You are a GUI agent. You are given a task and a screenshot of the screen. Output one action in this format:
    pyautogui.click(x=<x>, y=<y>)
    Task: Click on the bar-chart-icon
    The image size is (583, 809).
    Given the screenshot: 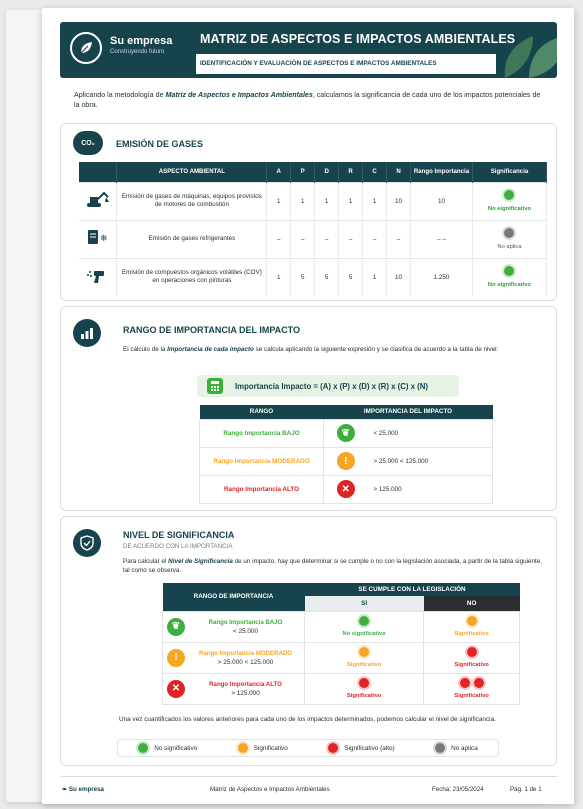 What is the action you would take?
    pyautogui.click(x=87, y=333)
    